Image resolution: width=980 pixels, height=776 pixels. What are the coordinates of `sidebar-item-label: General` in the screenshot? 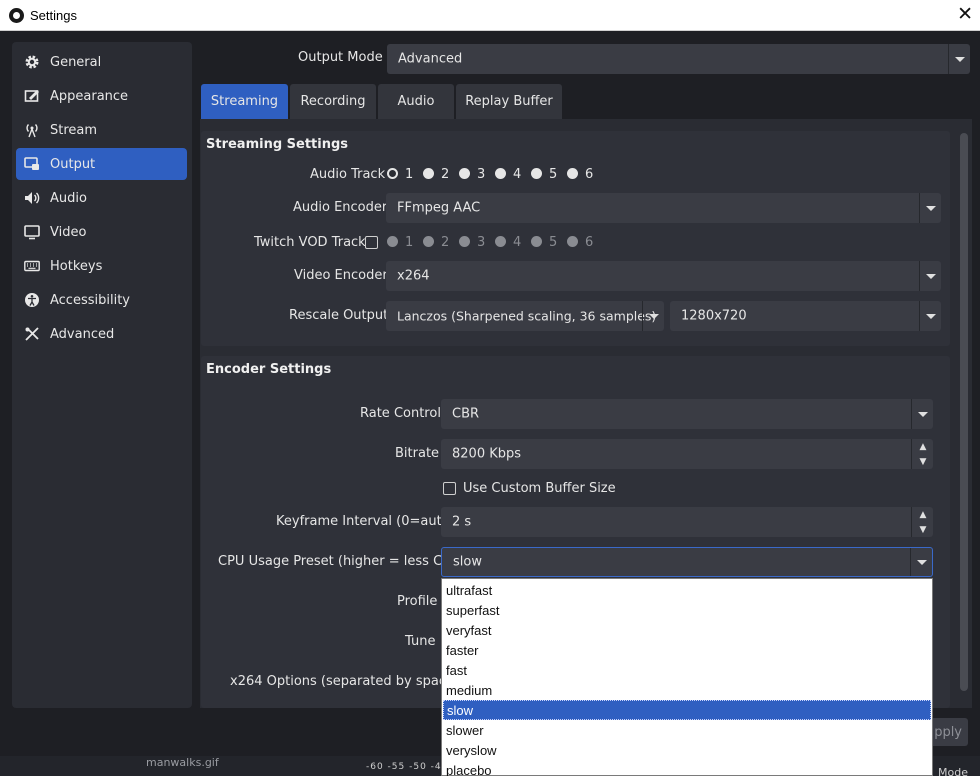 It's located at (76, 62).